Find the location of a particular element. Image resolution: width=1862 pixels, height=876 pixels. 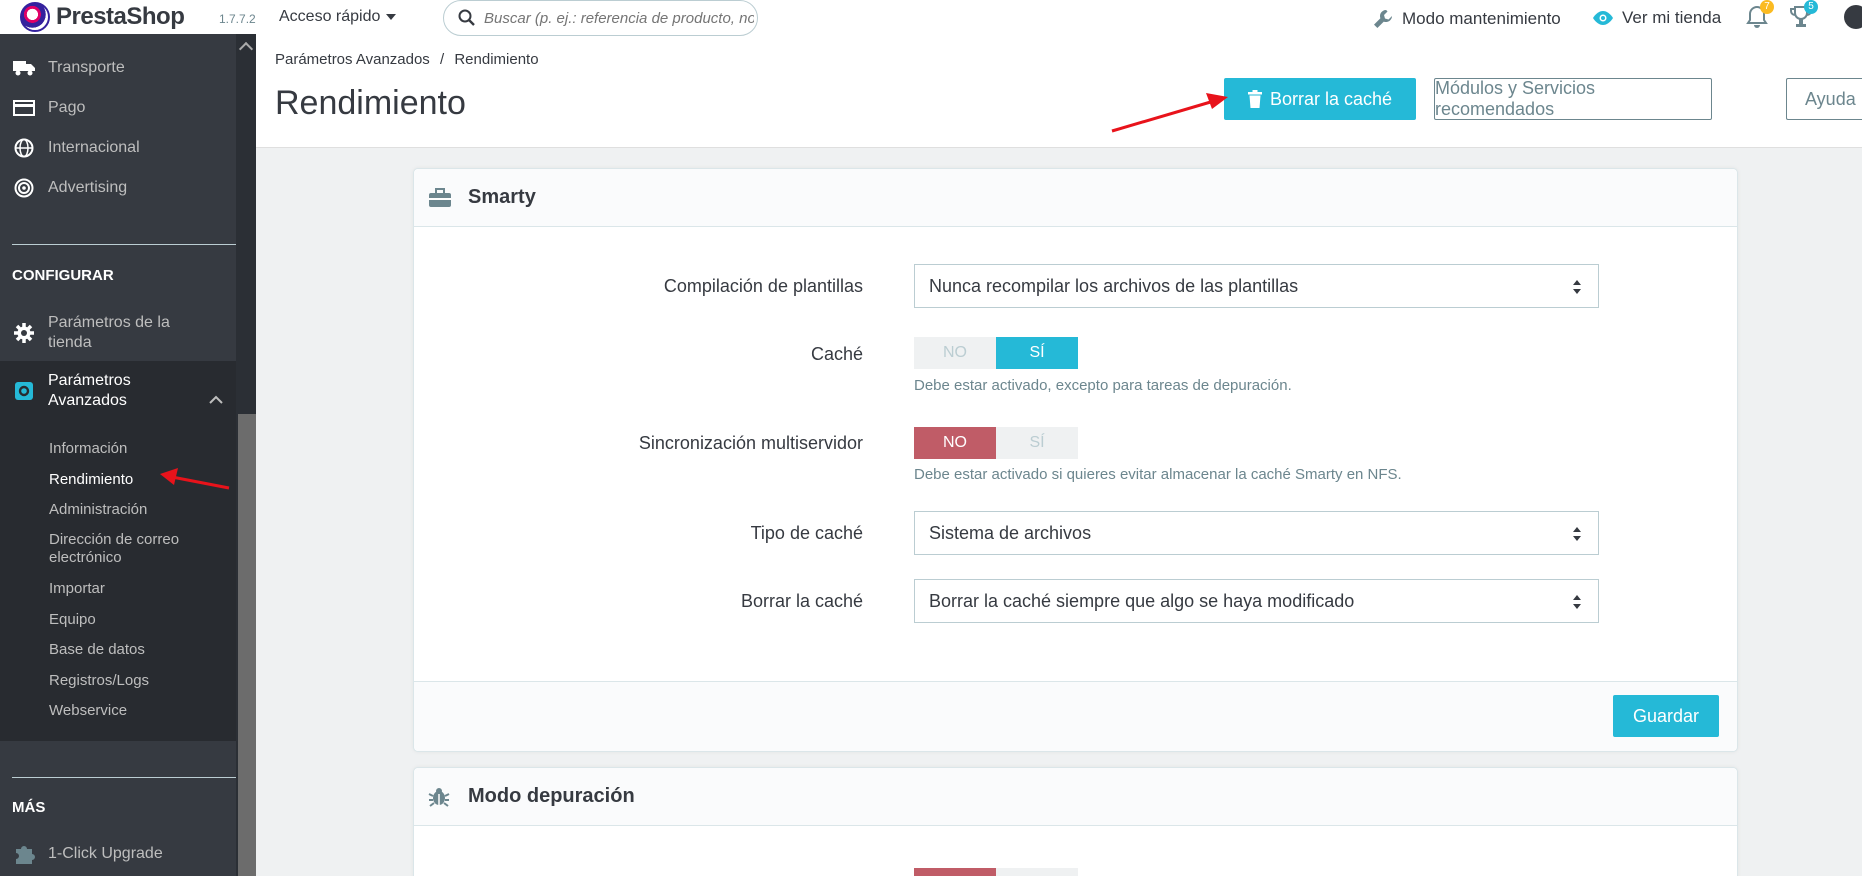

save-button: Guardar is located at coordinates (1666, 716).